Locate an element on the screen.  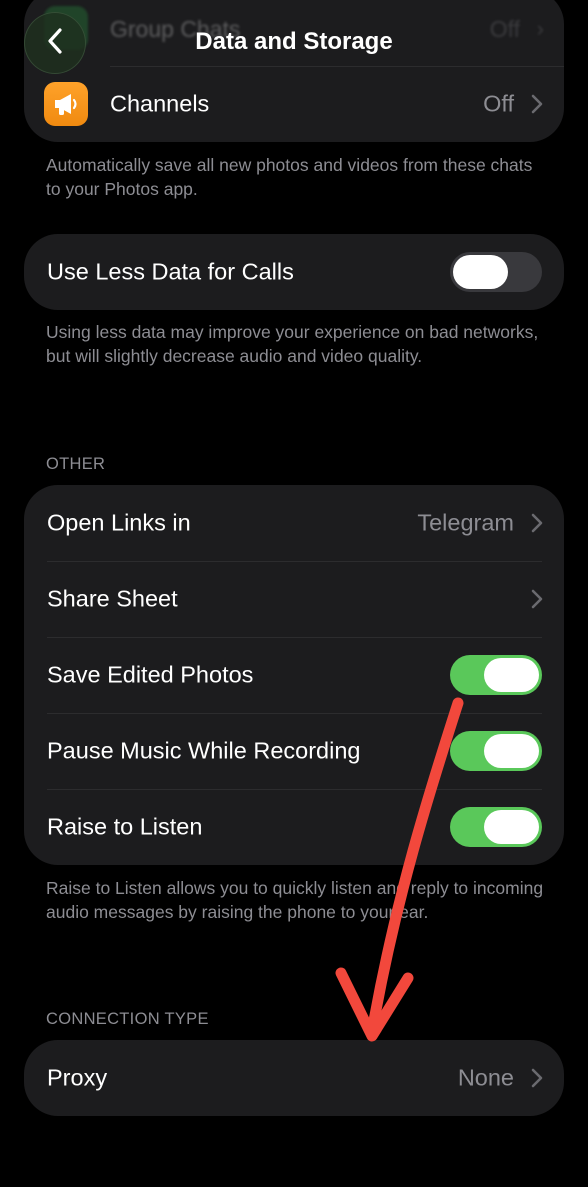
use-less-data-row: Use Less Data for Calls is located at coordinates (294, 272).